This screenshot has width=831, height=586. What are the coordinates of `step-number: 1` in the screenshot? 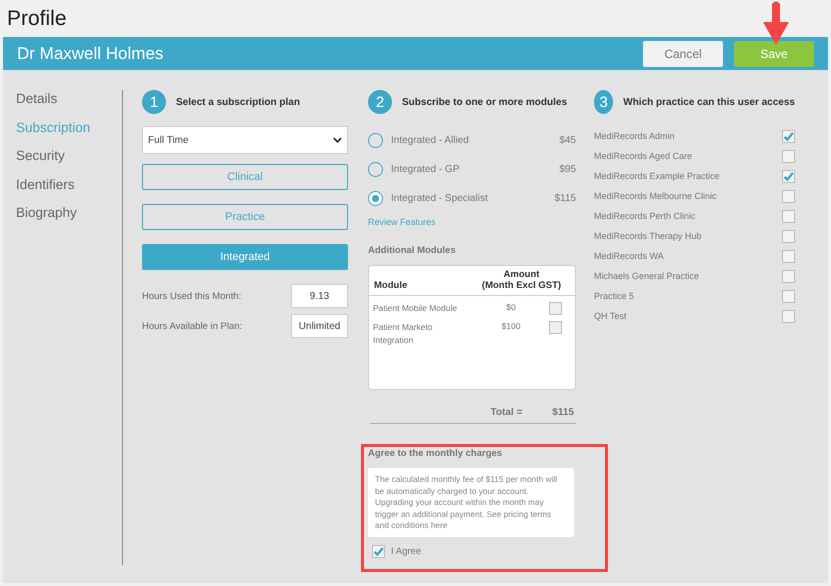 It's located at (154, 102).